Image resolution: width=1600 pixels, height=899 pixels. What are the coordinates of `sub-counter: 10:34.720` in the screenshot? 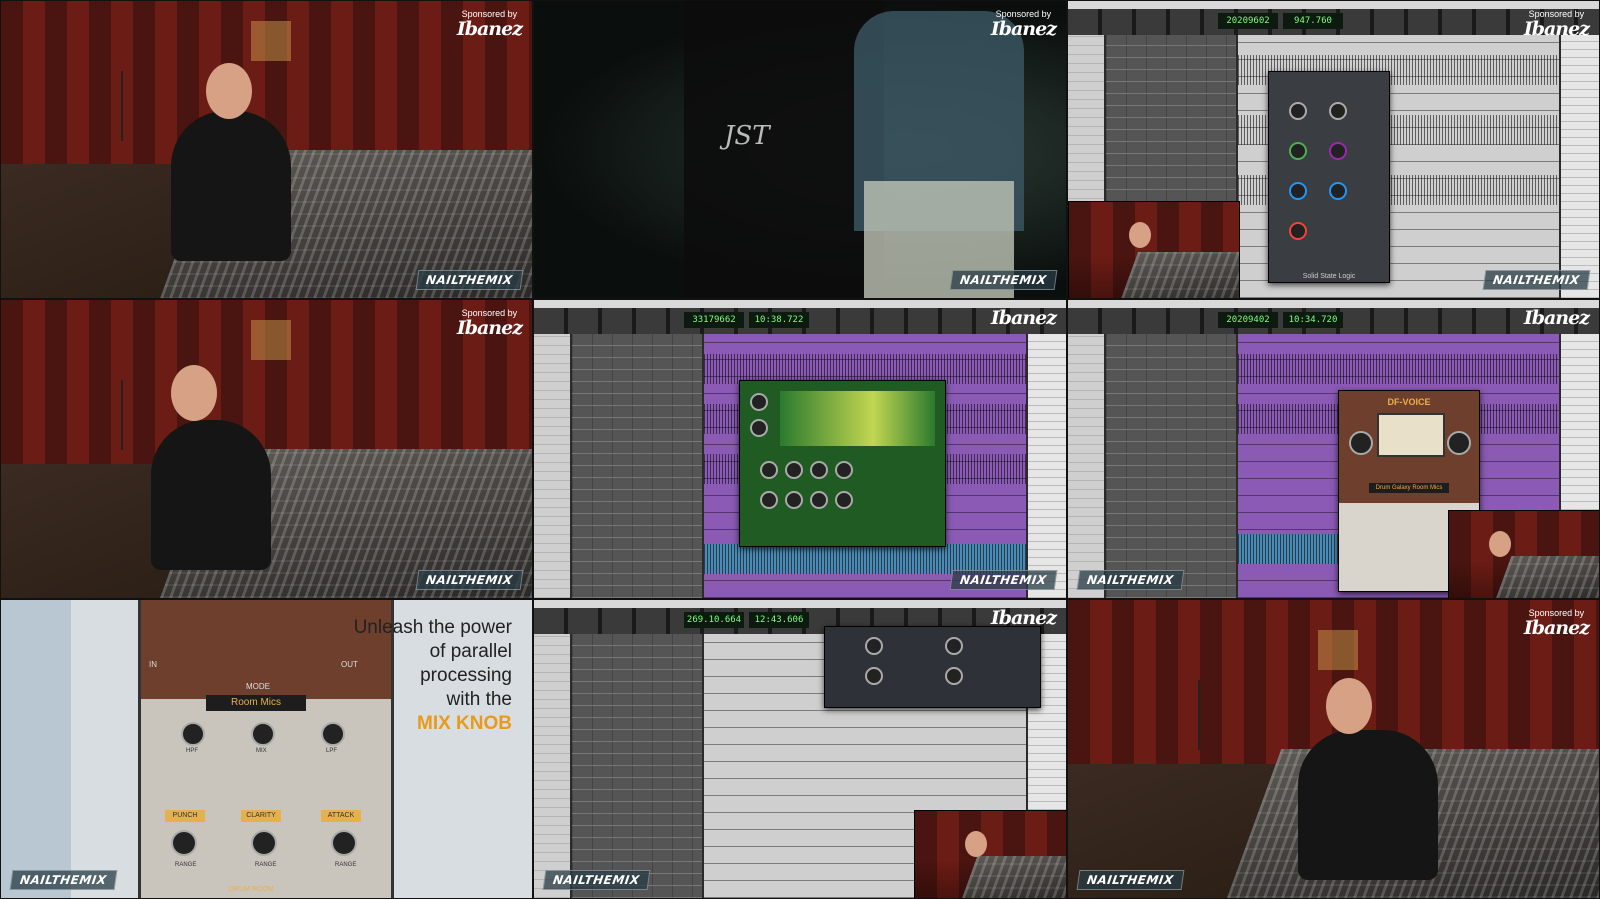 It's located at (1313, 320).